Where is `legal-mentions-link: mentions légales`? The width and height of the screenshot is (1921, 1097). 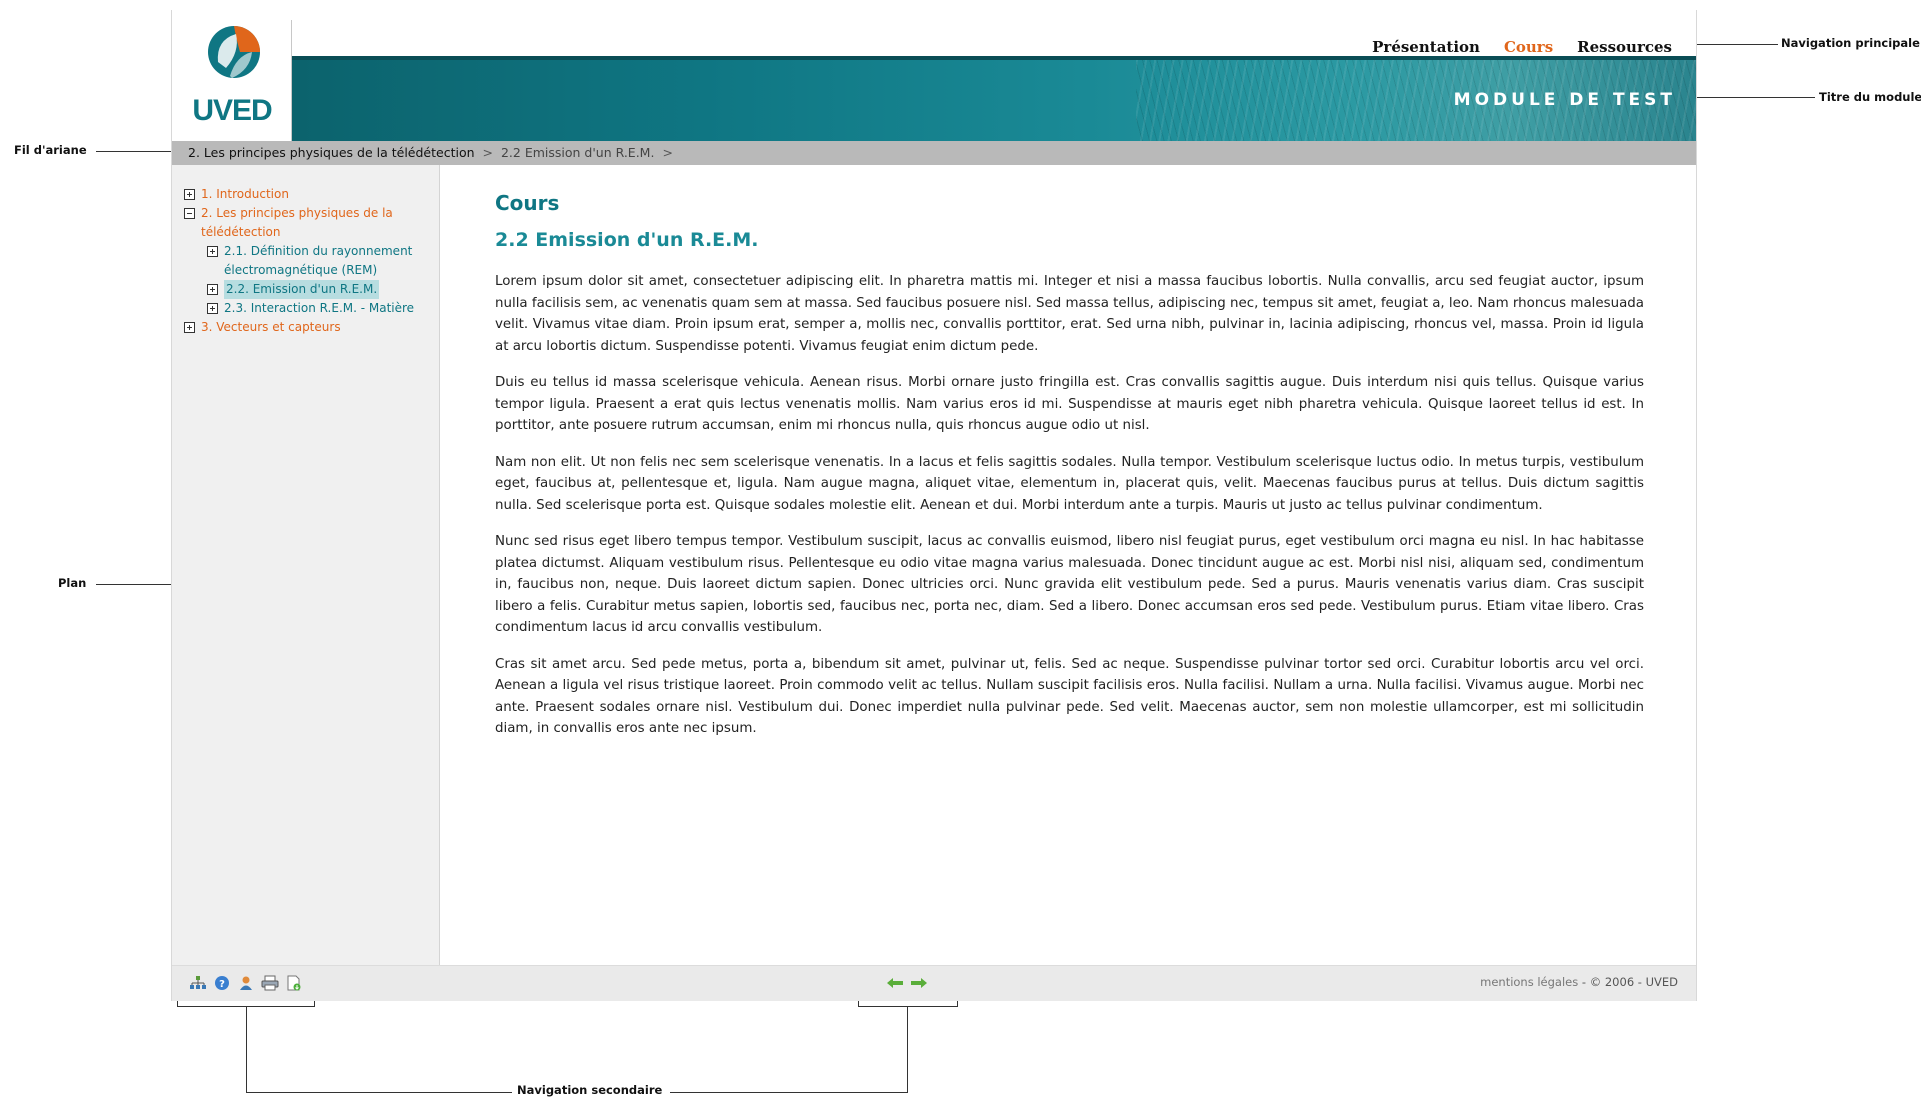
legal-mentions-link: mentions légales is located at coordinates (1529, 982).